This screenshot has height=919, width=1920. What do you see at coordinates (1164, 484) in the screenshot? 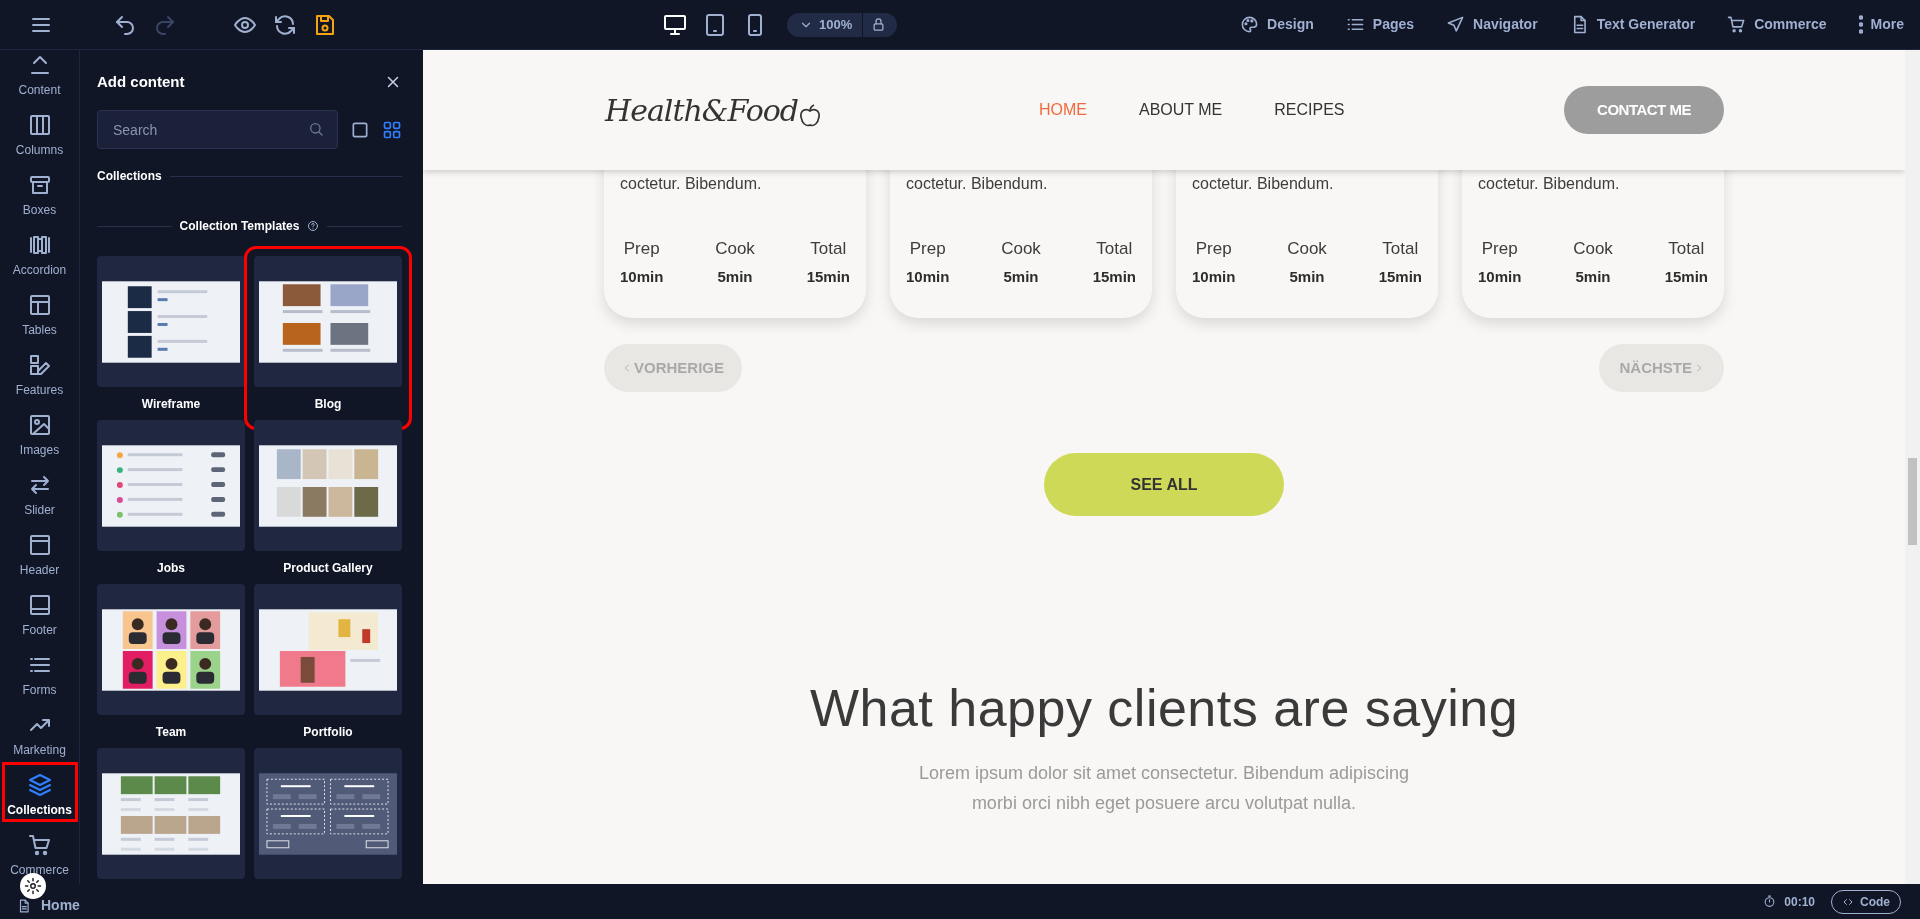
I see `see-all-button: SEE ALL` at bounding box center [1164, 484].